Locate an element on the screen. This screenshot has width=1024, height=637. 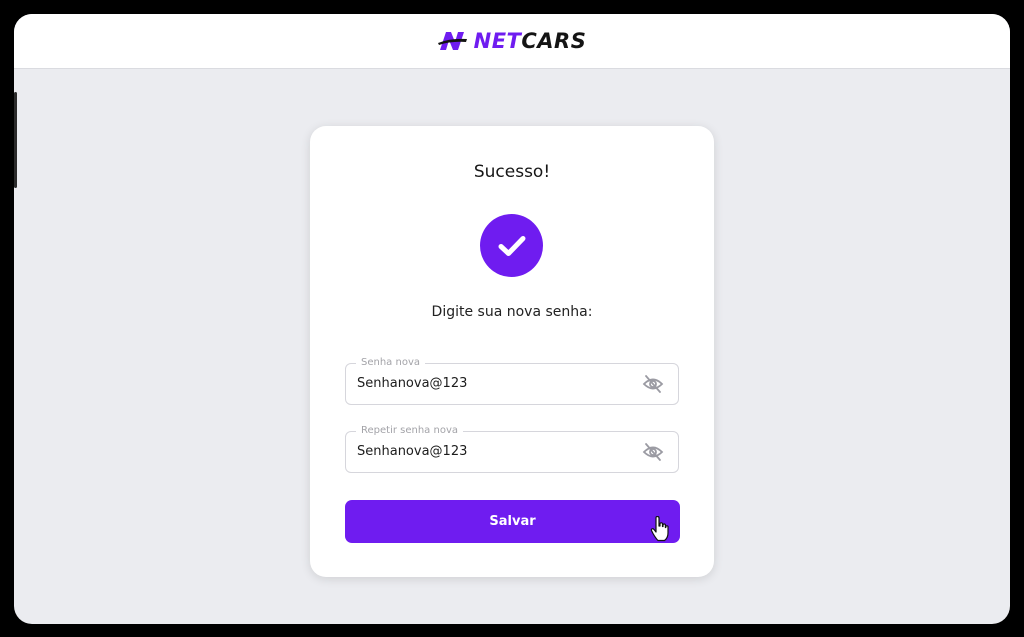
save-button: Salvar is located at coordinates (512, 521).